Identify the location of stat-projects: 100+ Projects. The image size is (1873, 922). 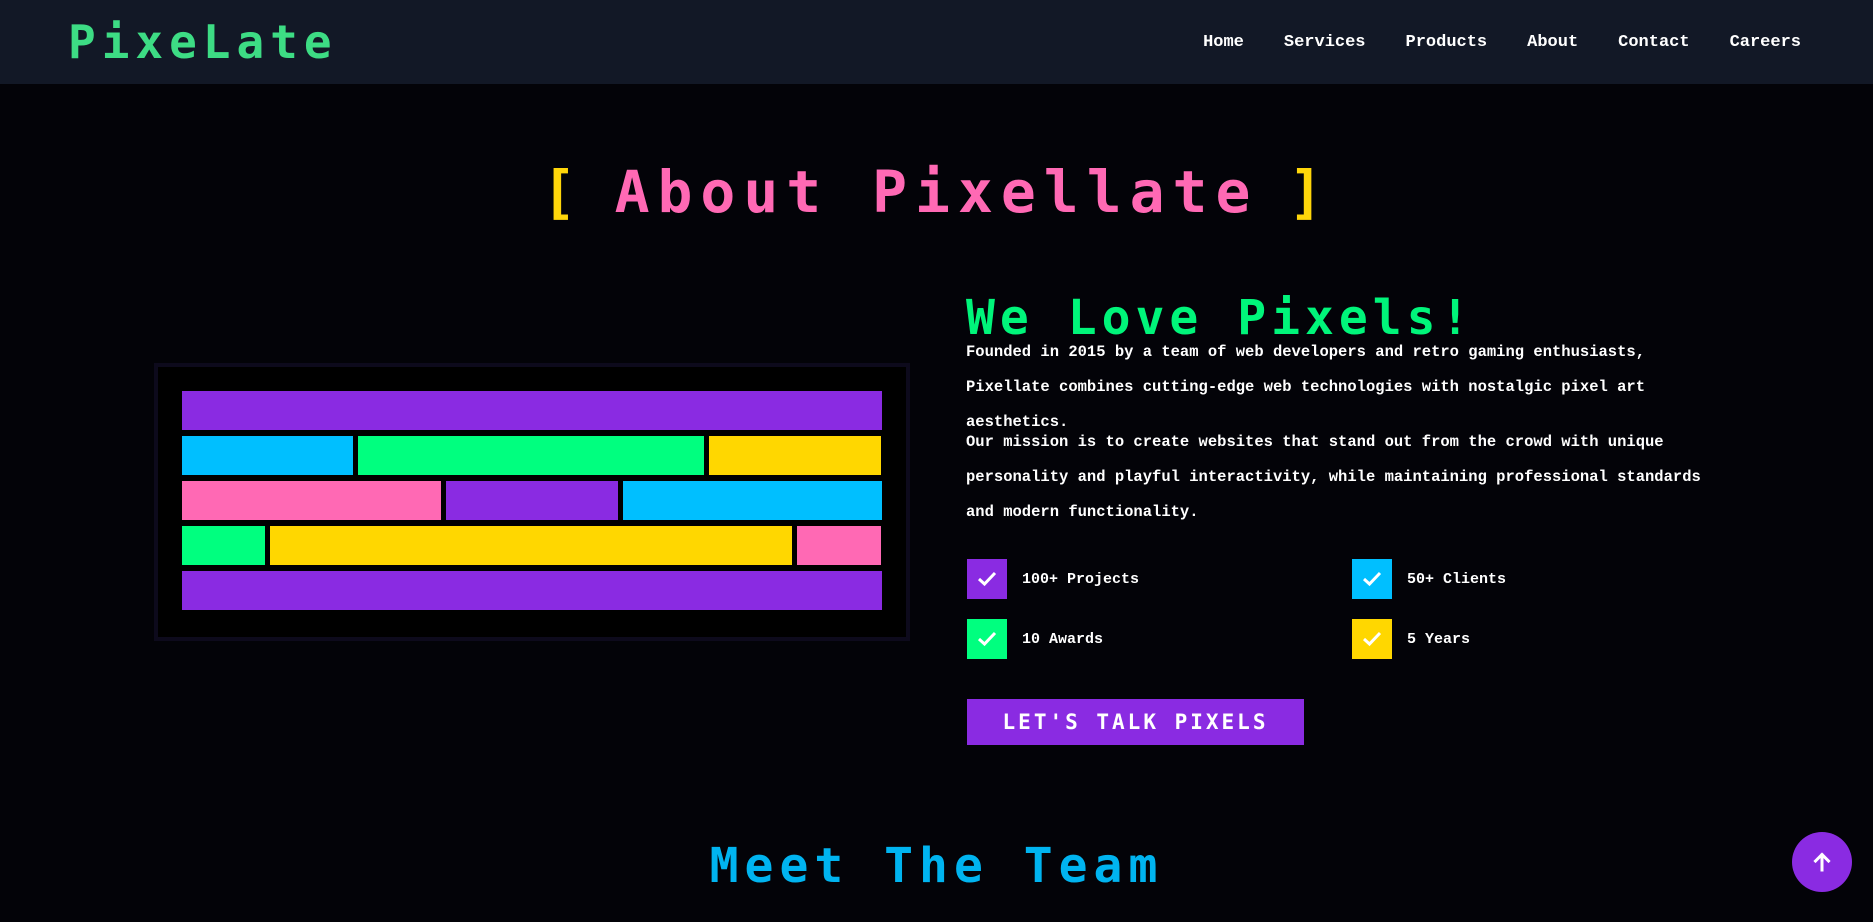
(1053, 579).